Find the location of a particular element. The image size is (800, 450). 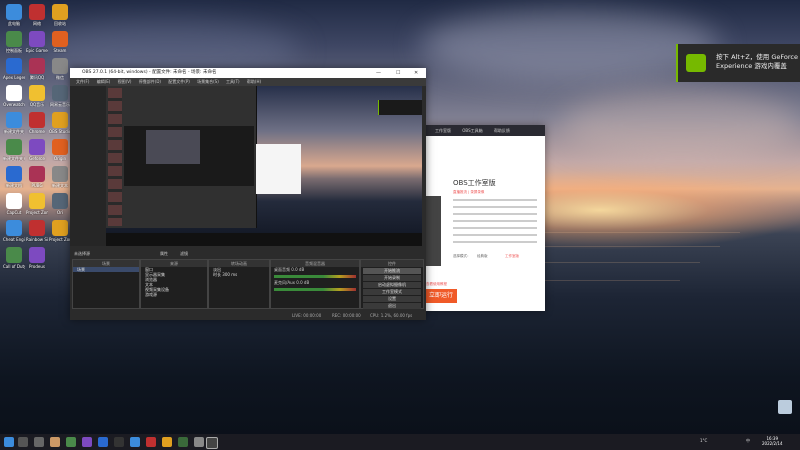

start-recording-button: 开始录制 is located at coordinates (392, 278).